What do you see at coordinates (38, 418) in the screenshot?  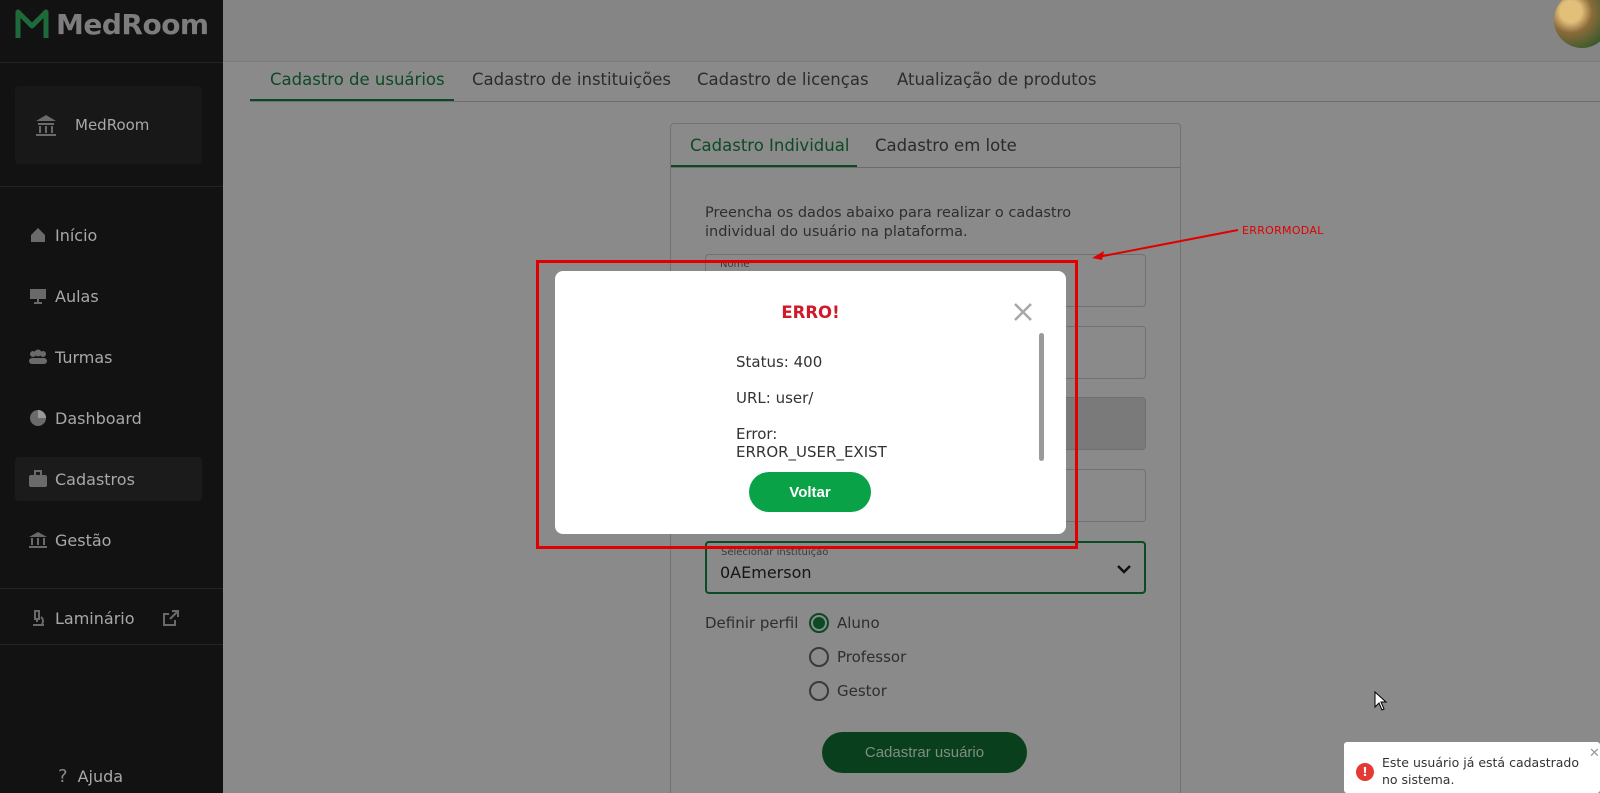 I see `pie-chart-icon` at bounding box center [38, 418].